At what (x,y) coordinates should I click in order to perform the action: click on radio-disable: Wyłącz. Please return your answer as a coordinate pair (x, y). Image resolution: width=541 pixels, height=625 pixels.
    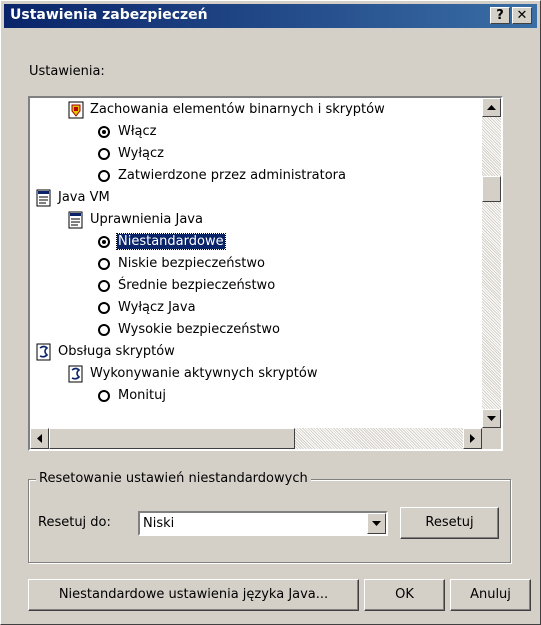
    Looking at the image, I should click on (131, 154).